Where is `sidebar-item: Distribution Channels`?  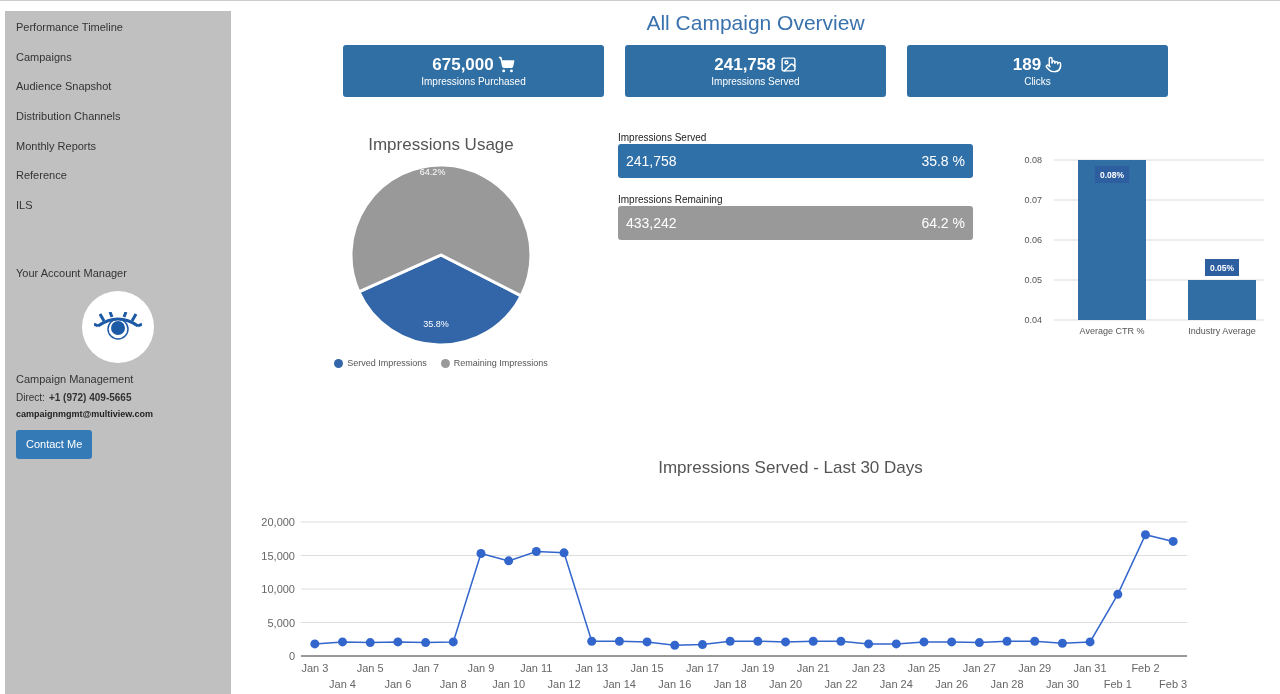 sidebar-item: Distribution Channels is located at coordinates (118, 123).